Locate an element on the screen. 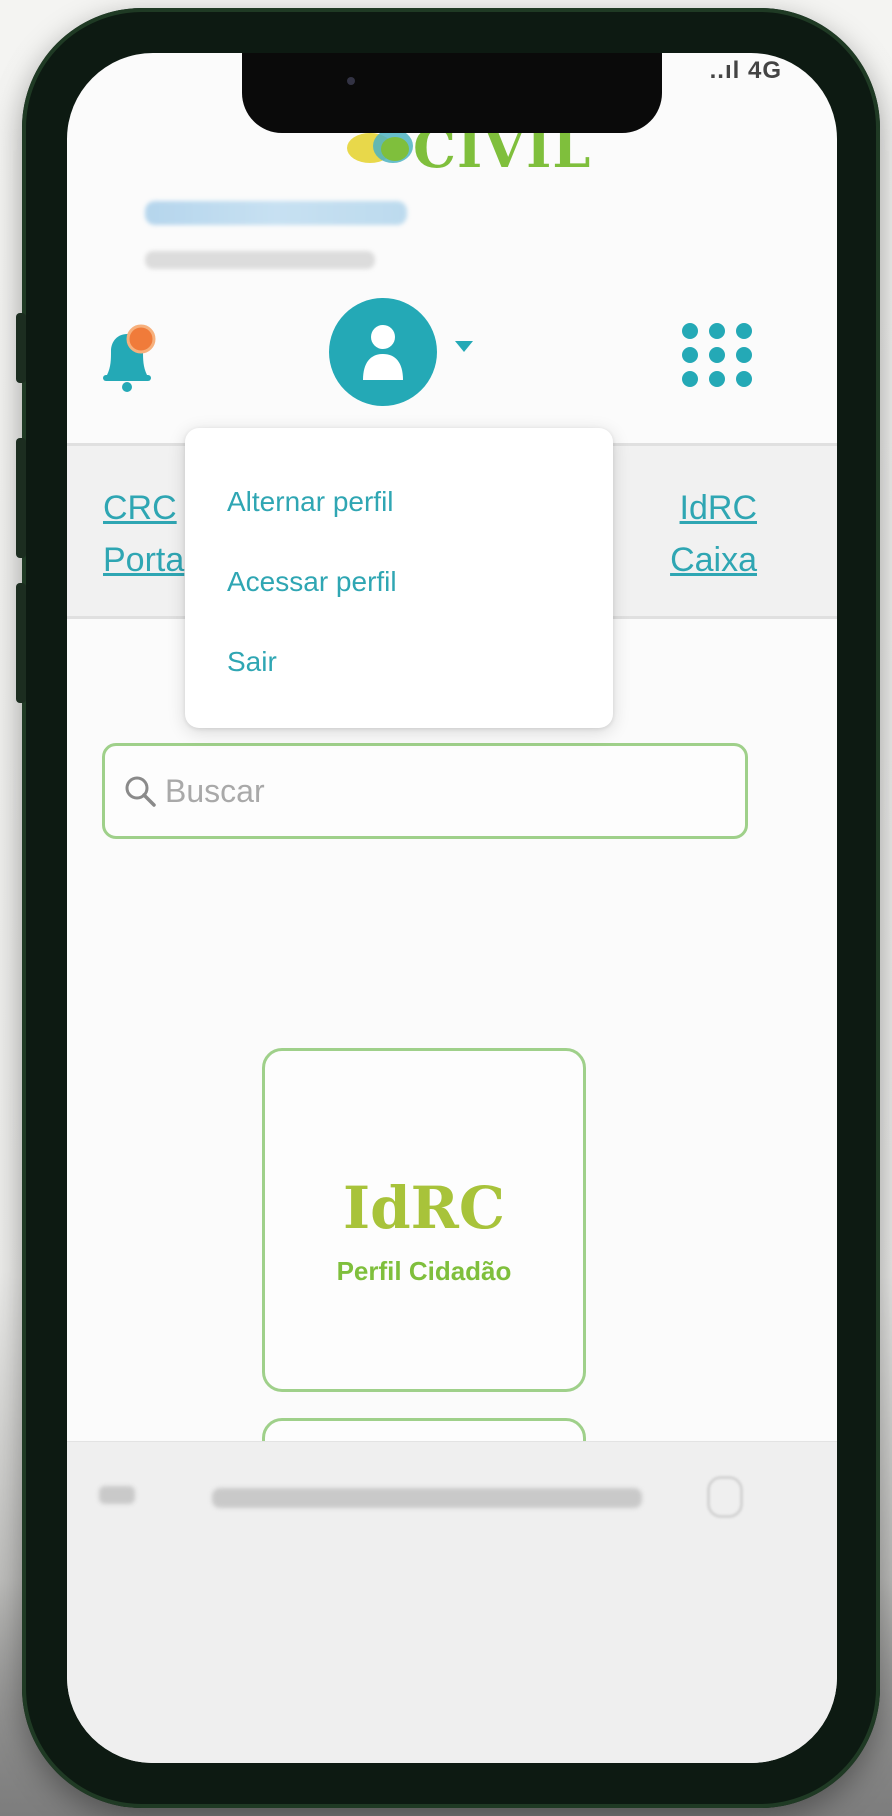 This screenshot has width=892, height=1816. search-box is located at coordinates (425, 791).